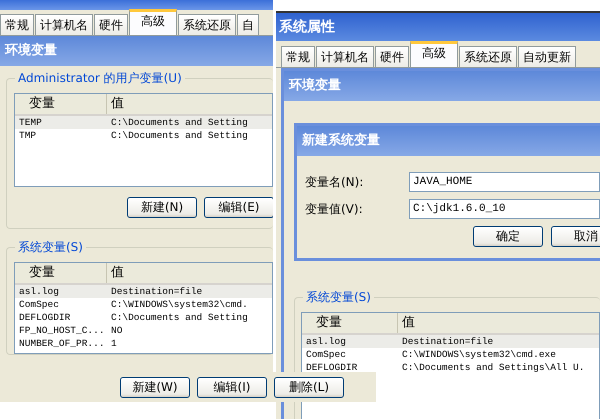 The width and height of the screenshot is (600, 419). What do you see at coordinates (341, 140) in the screenshot?
I see `dialog-title: 新建系统变量` at bounding box center [341, 140].